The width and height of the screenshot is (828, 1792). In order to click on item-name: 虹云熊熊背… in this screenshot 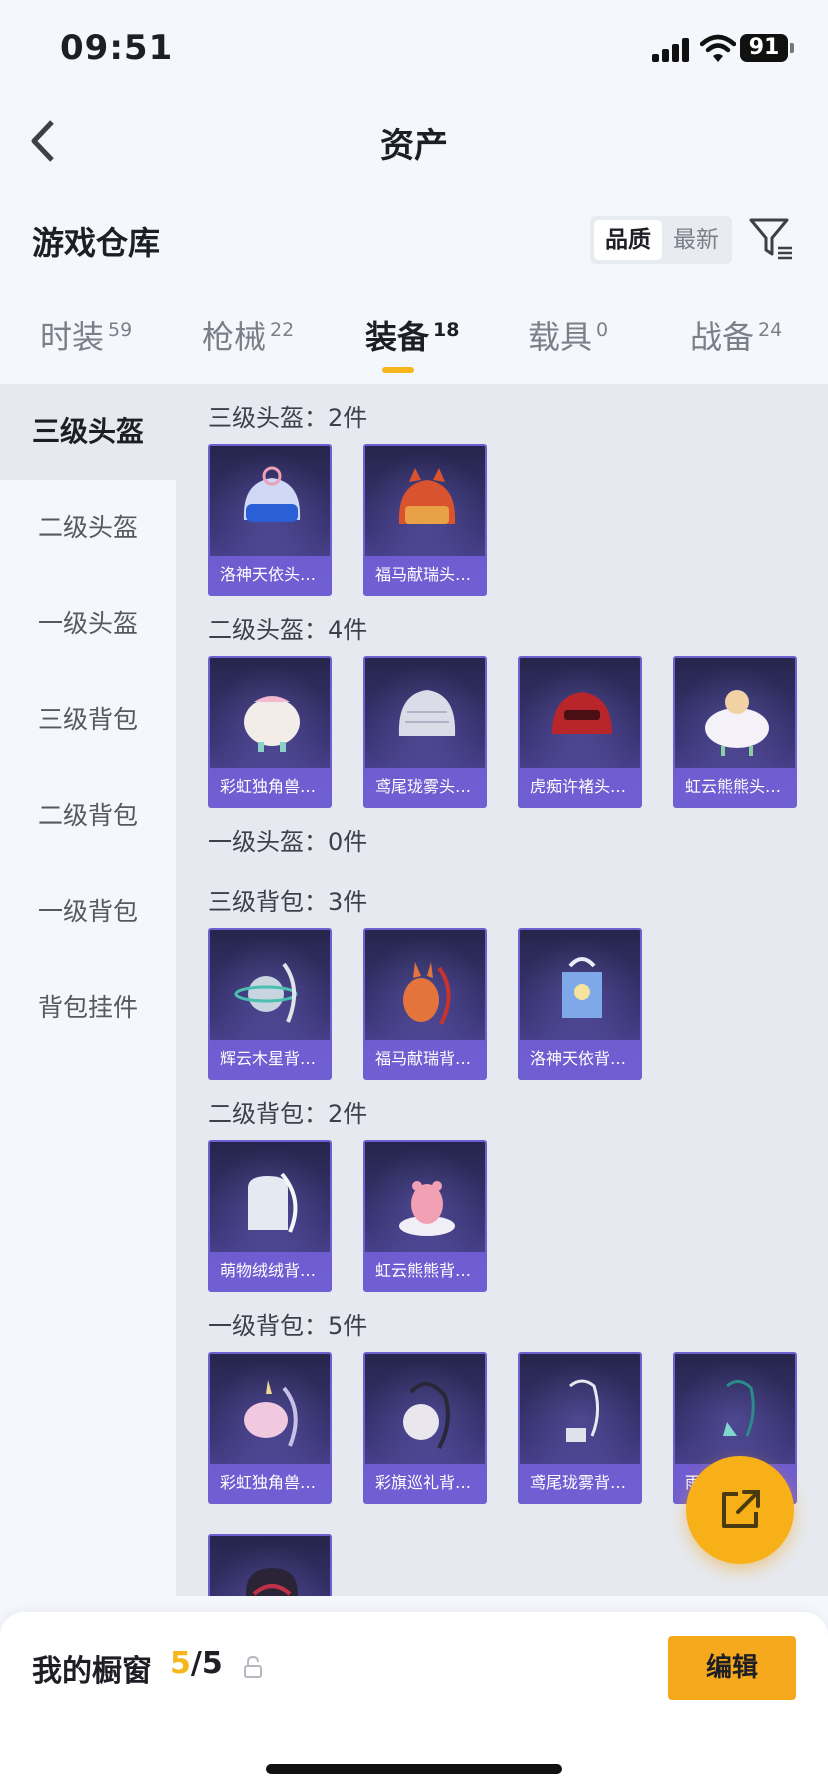, I will do `click(425, 1271)`.